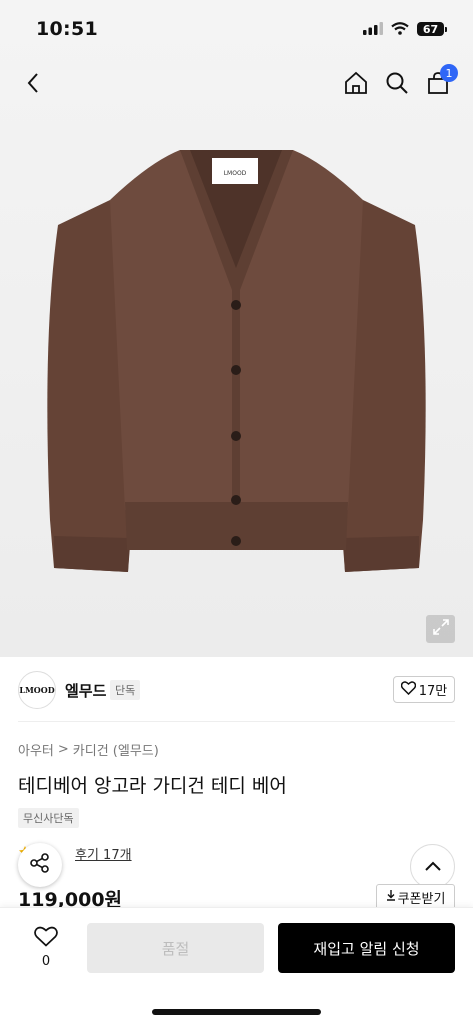 This screenshot has width=473, height=1024. What do you see at coordinates (125, 690) in the screenshot?
I see `exclusive-badge: 단독` at bounding box center [125, 690].